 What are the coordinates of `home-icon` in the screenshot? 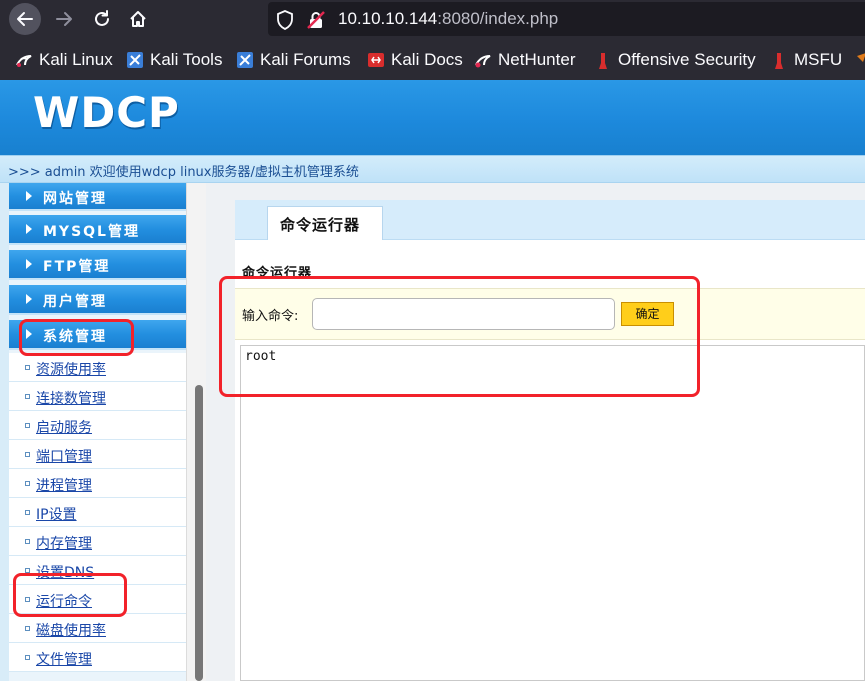 It's located at (138, 19).